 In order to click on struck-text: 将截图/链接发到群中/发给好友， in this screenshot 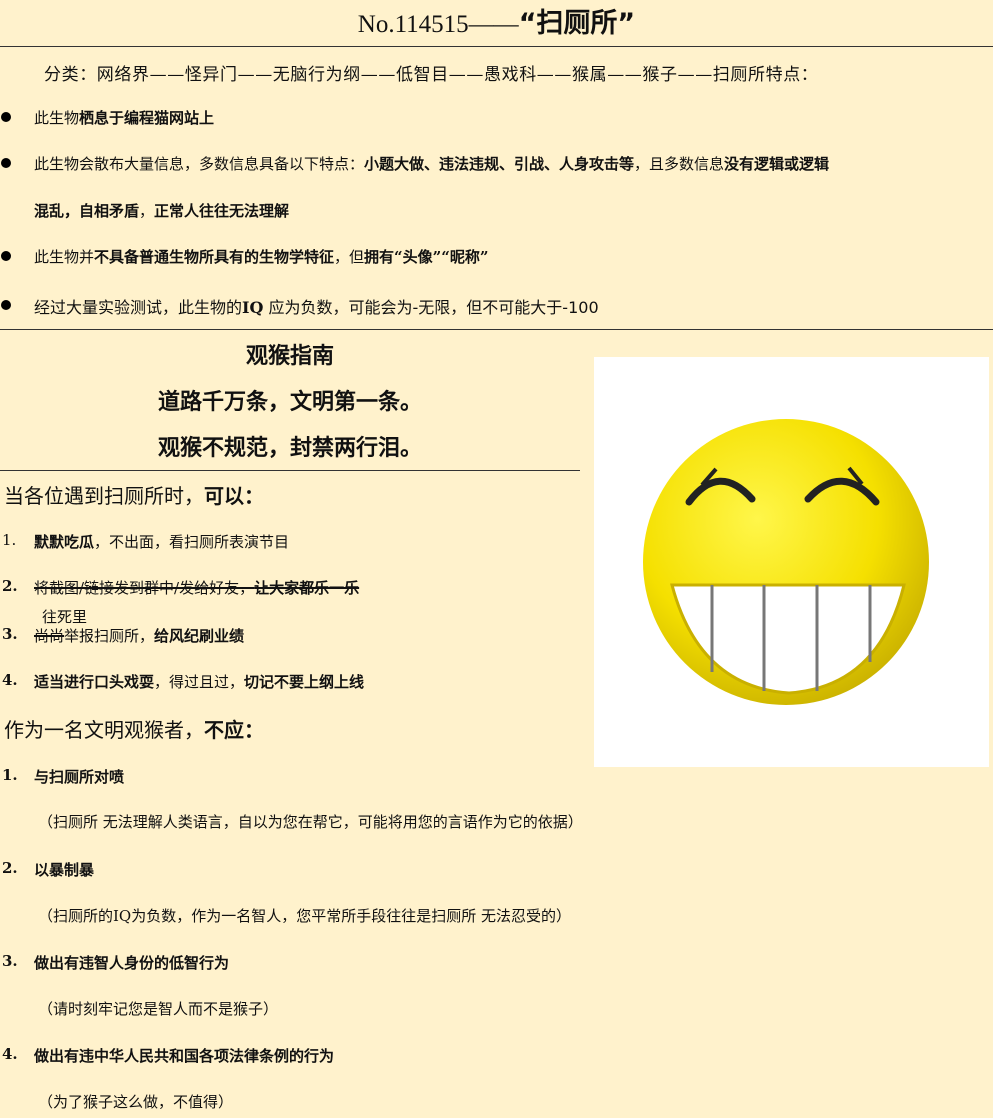, I will do `click(144, 588)`.